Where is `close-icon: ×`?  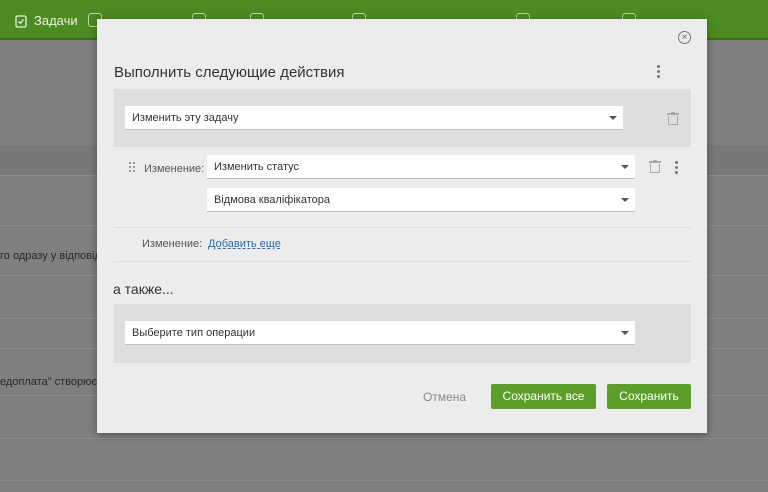 close-icon: × is located at coordinates (684, 37).